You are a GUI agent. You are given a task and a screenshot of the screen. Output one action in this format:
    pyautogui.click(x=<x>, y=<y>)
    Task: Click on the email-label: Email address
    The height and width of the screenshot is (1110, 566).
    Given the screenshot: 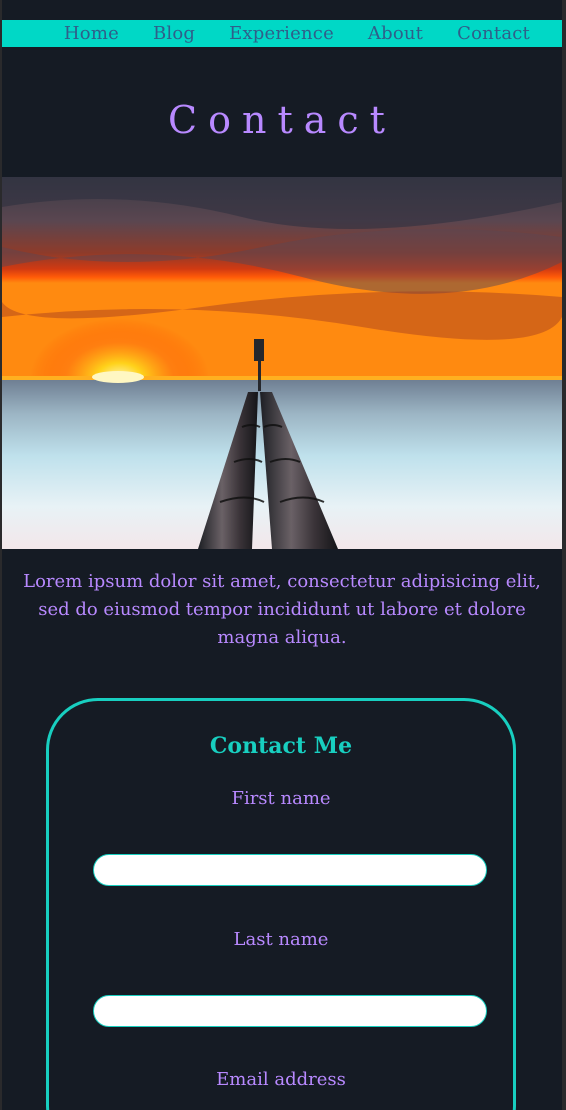 What is the action you would take?
    pyautogui.click(x=281, y=1079)
    